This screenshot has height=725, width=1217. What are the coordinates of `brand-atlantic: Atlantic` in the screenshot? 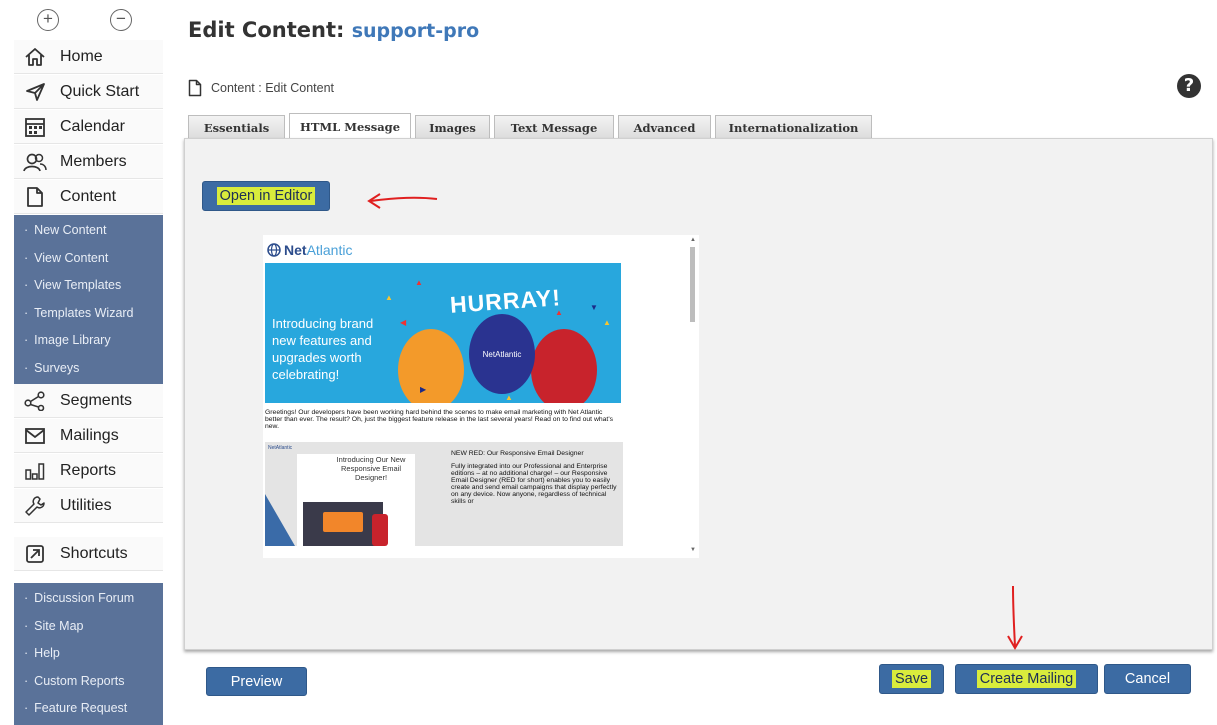 It's located at (329, 250).